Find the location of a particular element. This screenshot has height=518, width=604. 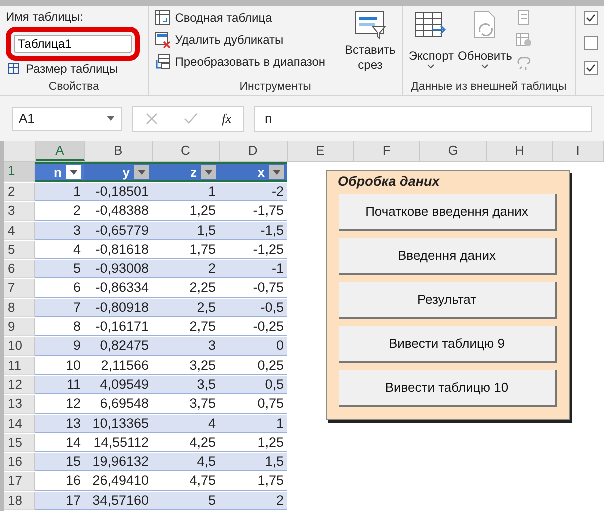

column-header: H is located at coordinates (520, 151).